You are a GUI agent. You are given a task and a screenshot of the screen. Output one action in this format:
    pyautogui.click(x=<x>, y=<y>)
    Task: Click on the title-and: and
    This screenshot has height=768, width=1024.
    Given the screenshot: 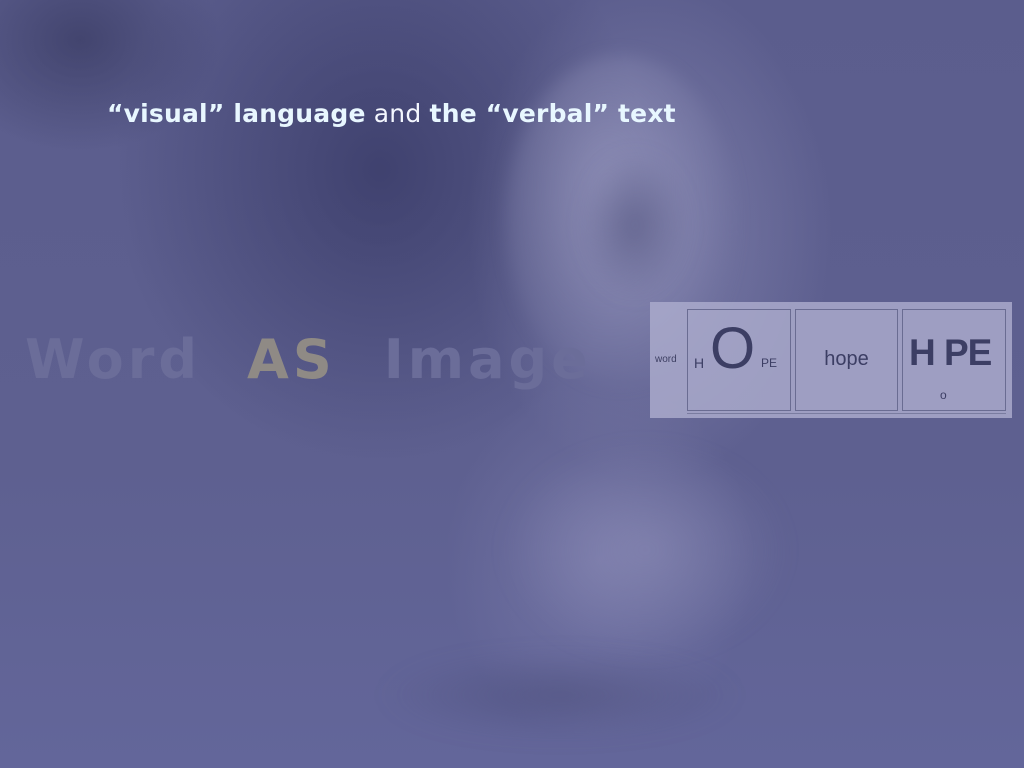 What is the action you would take?
    pyautogui.click(x=397, y=113)
    